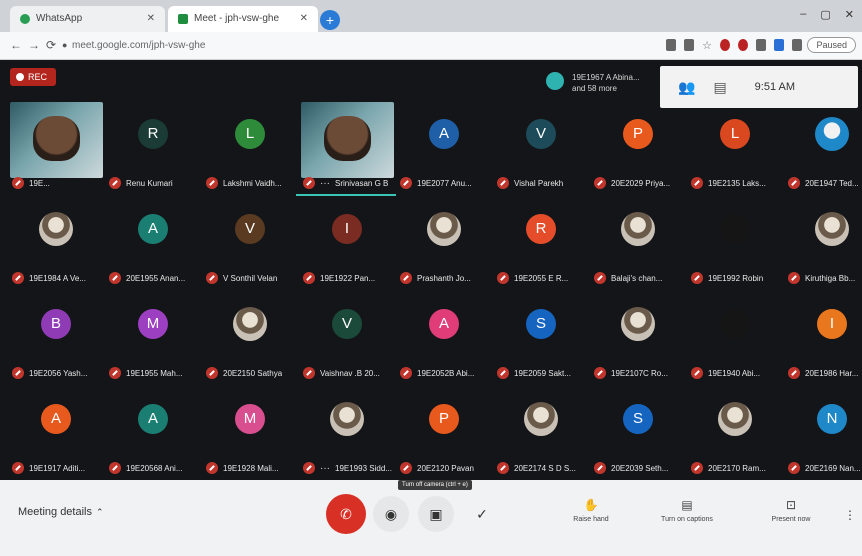 This screenshot has height=556, width=862. I want to click on end-call-button: ✆, so click(346, 514).